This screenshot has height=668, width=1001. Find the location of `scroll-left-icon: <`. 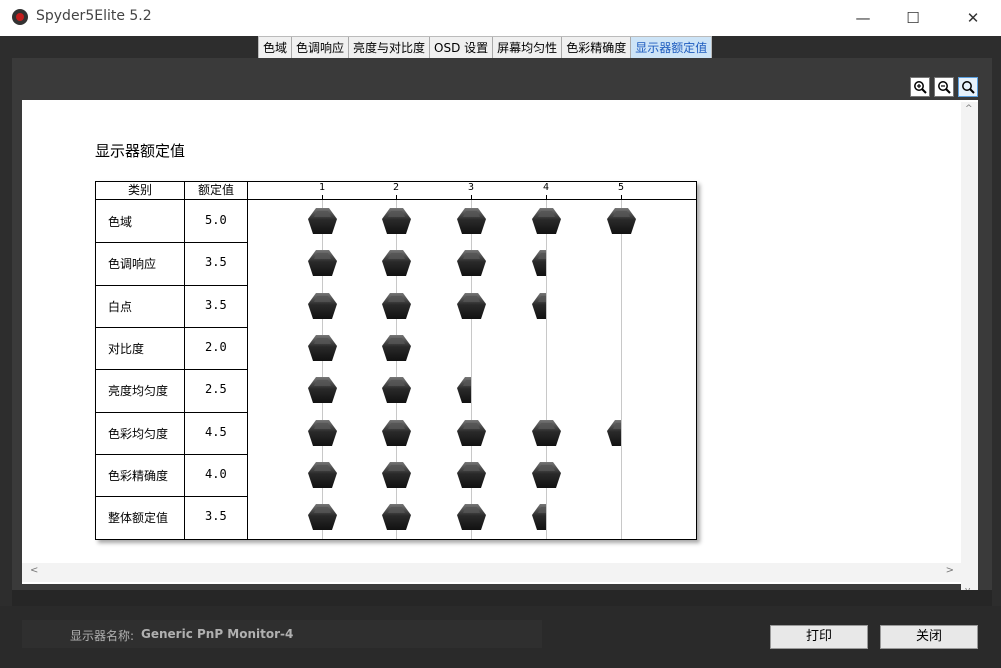

scroll-left-icon: < is located at coordinates (34, 570).